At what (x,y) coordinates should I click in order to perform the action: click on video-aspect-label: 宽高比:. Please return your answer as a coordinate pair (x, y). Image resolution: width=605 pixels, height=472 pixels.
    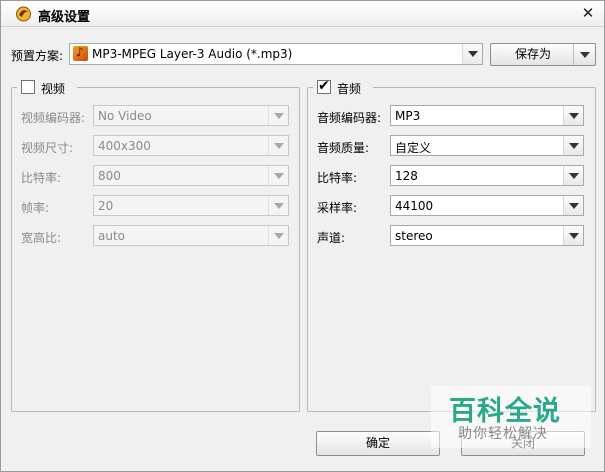
    Looking at the image, I should click on (41, 238).